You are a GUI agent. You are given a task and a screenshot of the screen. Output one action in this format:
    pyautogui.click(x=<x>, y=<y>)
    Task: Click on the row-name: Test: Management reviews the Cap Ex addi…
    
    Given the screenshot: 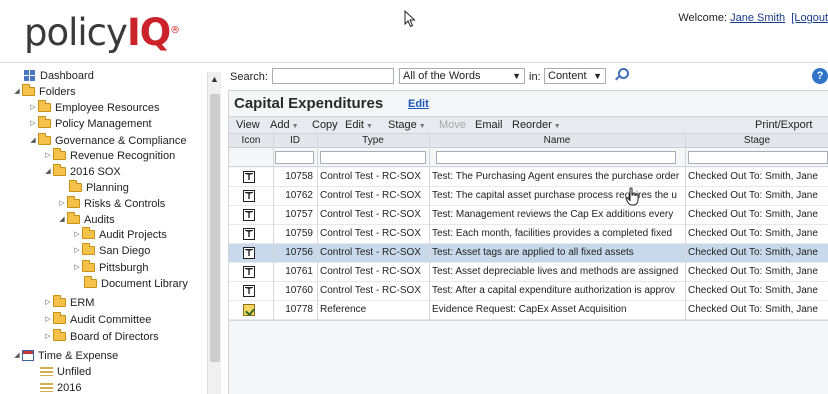 What is the action you would take?
    pyautogui.click(x=558, y=215)
    